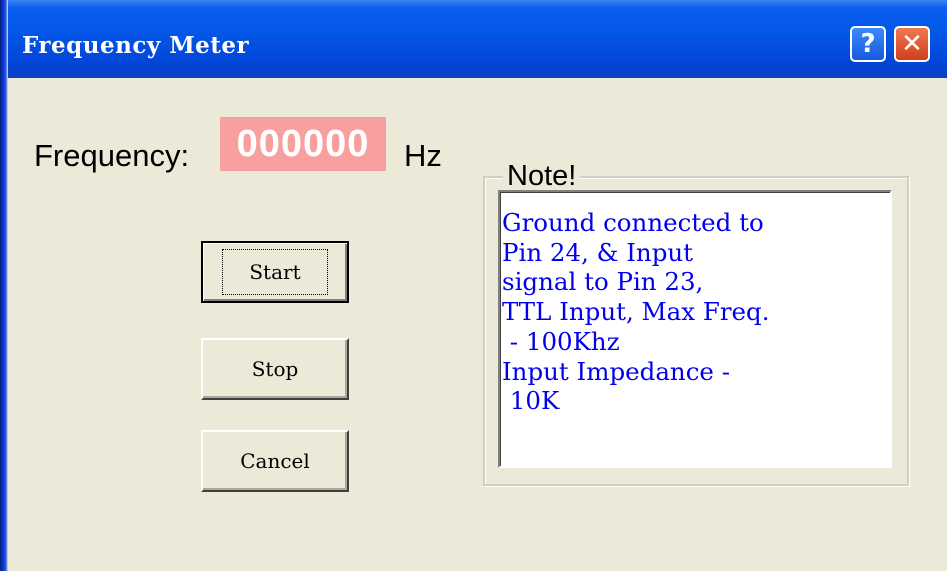  What do you see at coordinates (136, 45) in the screenshot?
I see `window-title: Frequency Meter` at bounding box center [136, 45].